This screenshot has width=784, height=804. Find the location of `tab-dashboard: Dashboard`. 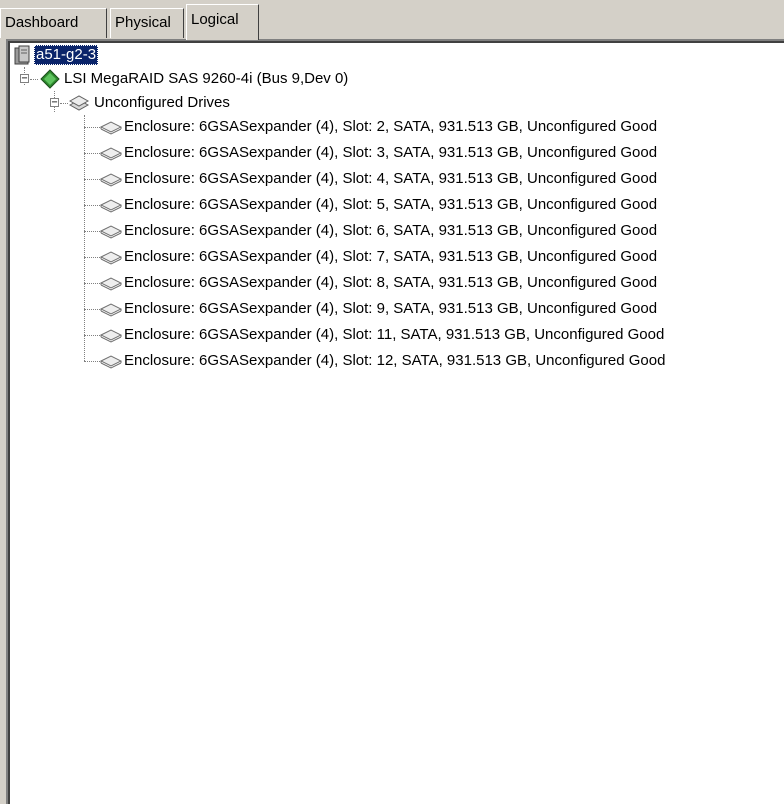

tab-dashboard: Dashboard is located at coordinates (53, 23).